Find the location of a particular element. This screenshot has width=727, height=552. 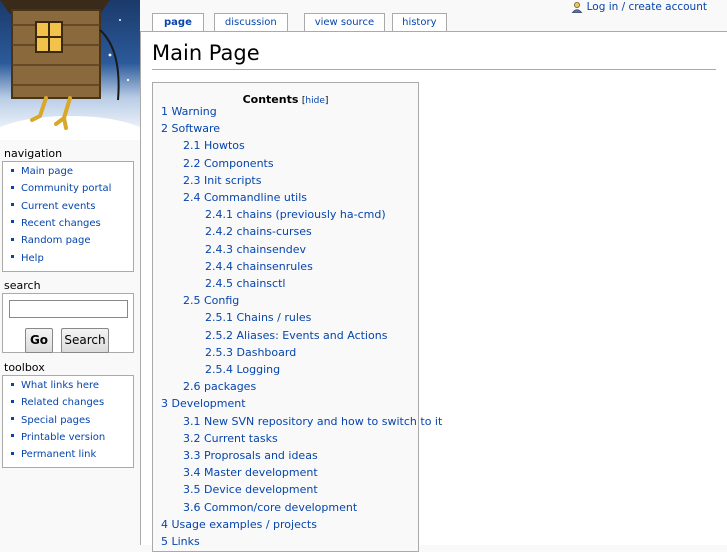

toolbox-link: Related changes is located at coordinates (62, 402).